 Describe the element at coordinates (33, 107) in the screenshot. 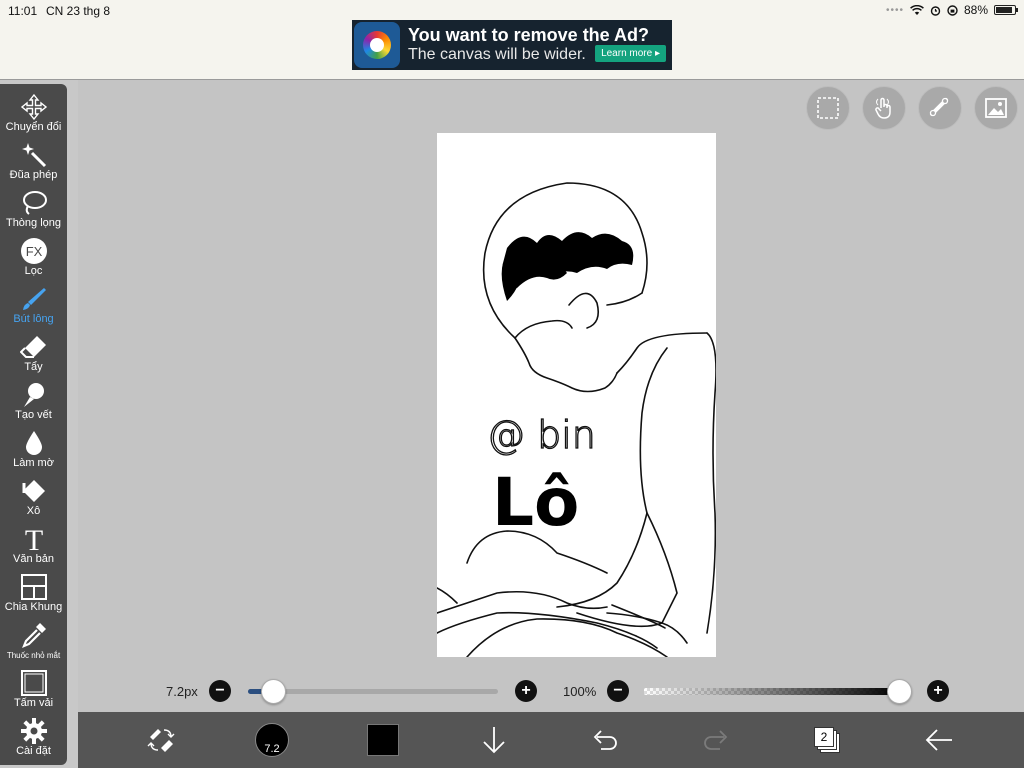

I see `move-icon` at that location.